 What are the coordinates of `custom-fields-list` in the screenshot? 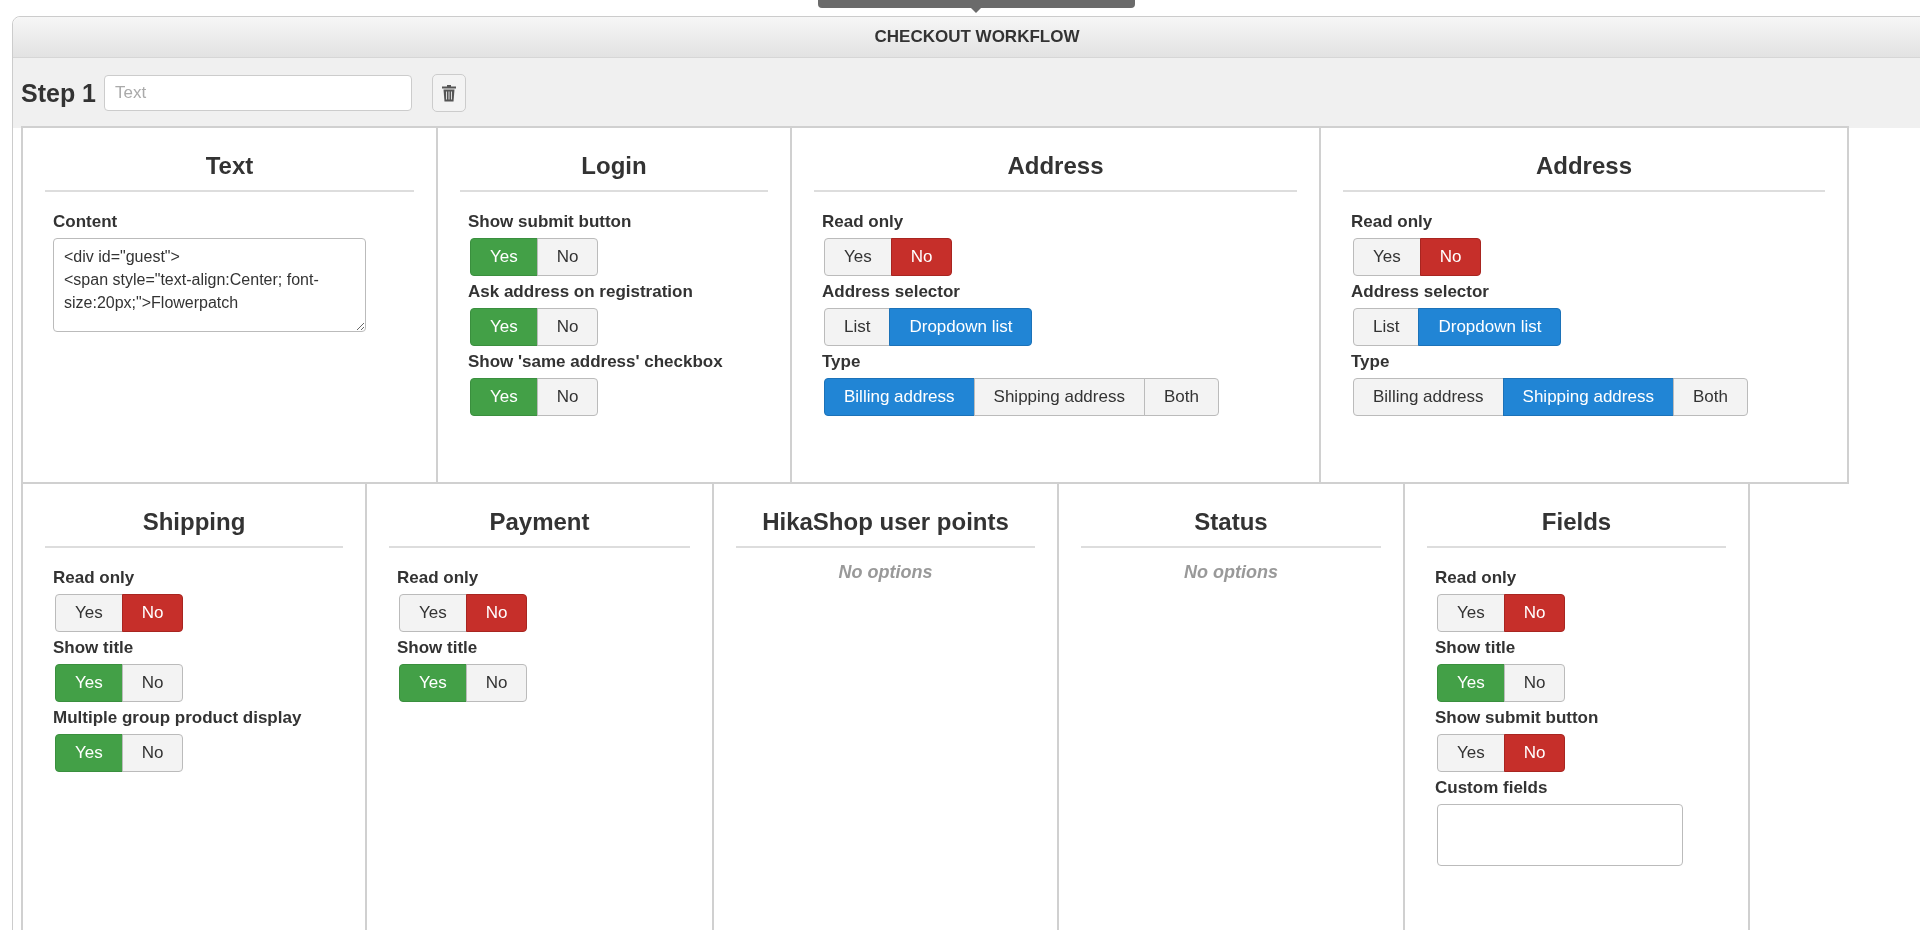 It's located at (1560, 835).